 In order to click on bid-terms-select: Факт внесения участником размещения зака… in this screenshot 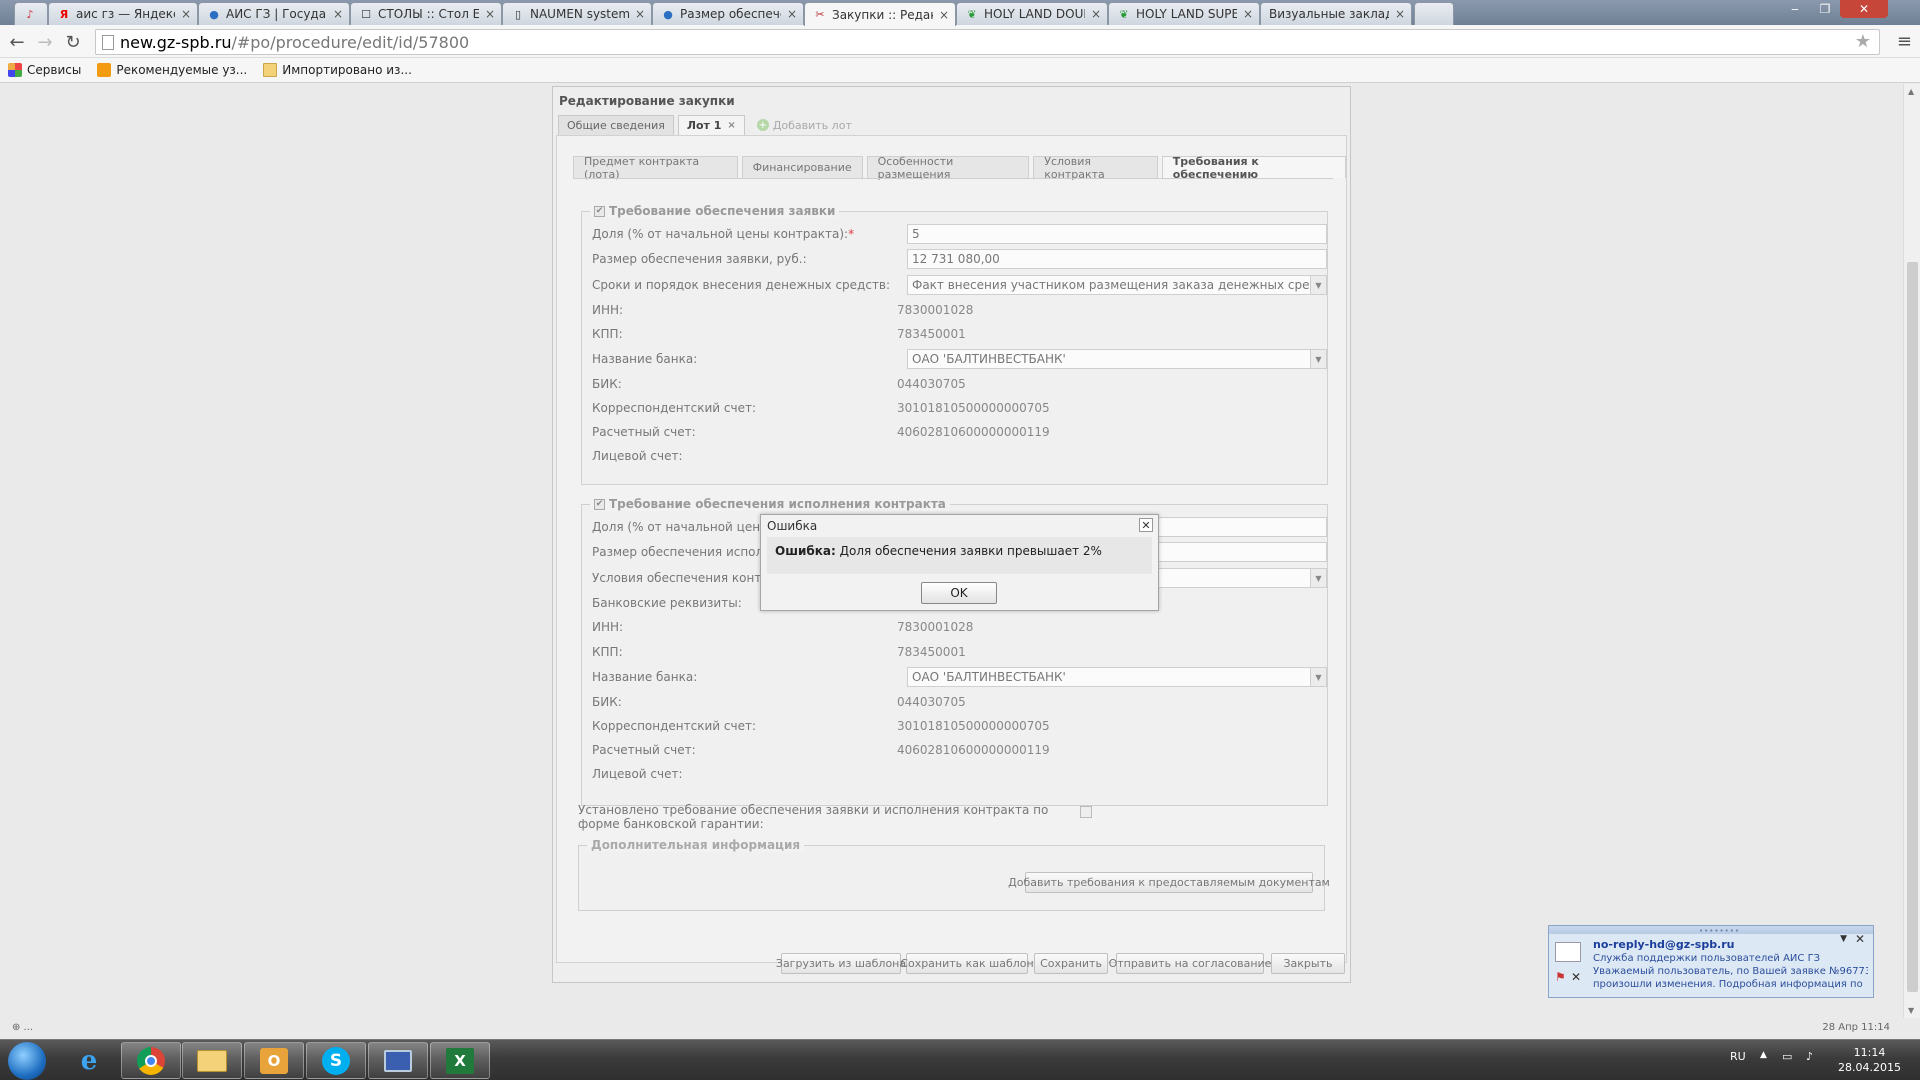, I will do `click(1117, 285)`.